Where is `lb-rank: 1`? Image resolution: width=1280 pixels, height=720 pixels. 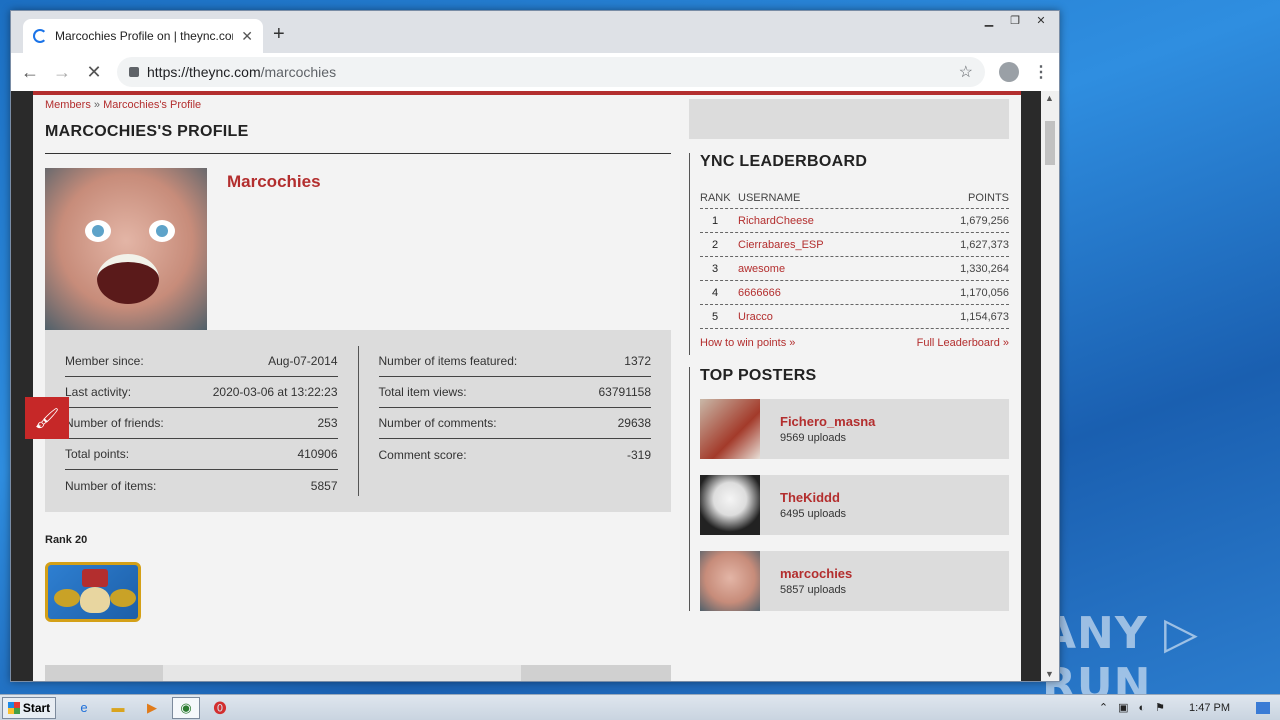
lb-rank: 1 is located at coordinates (715, 220).